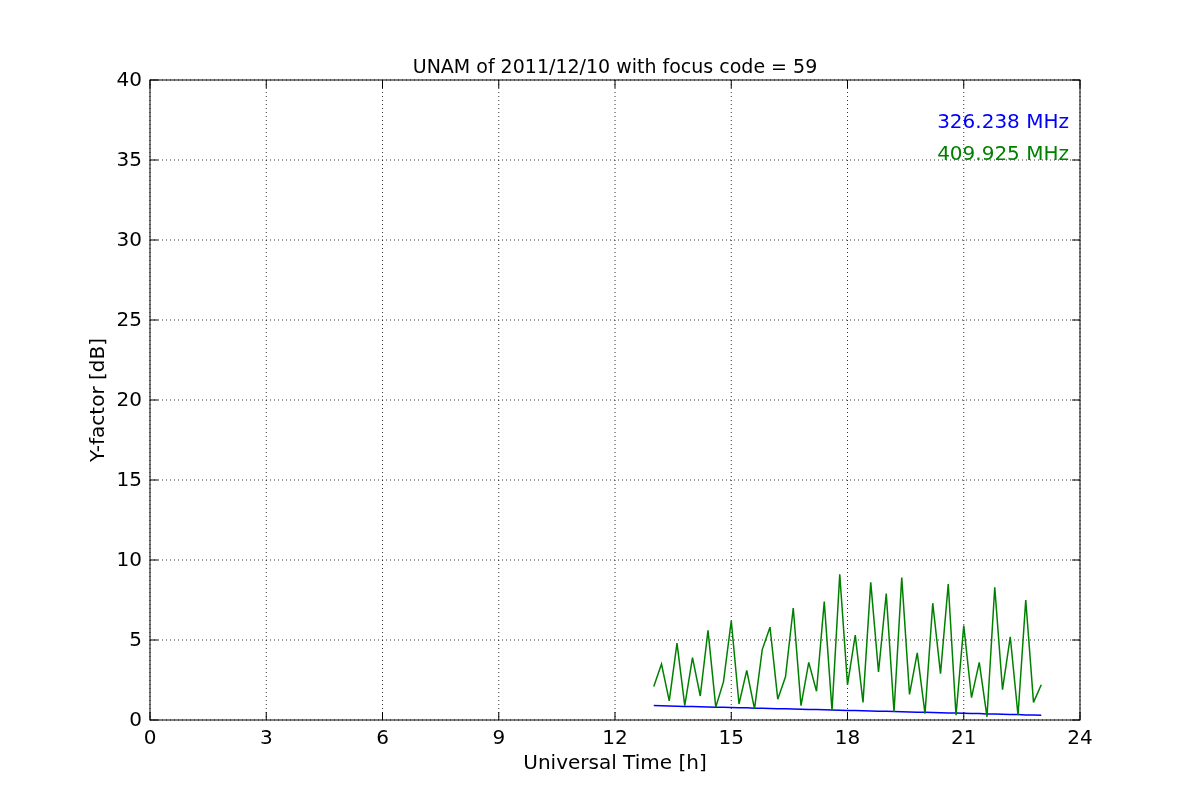  I want to click on chart-title: UNAM of 2011/12/10 with focus code = 59, so click(615, 66).